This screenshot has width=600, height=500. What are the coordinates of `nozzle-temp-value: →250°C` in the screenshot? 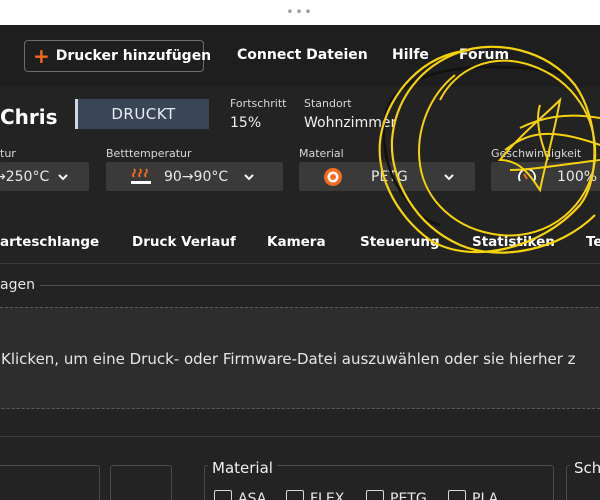 It's located at (25, 176).